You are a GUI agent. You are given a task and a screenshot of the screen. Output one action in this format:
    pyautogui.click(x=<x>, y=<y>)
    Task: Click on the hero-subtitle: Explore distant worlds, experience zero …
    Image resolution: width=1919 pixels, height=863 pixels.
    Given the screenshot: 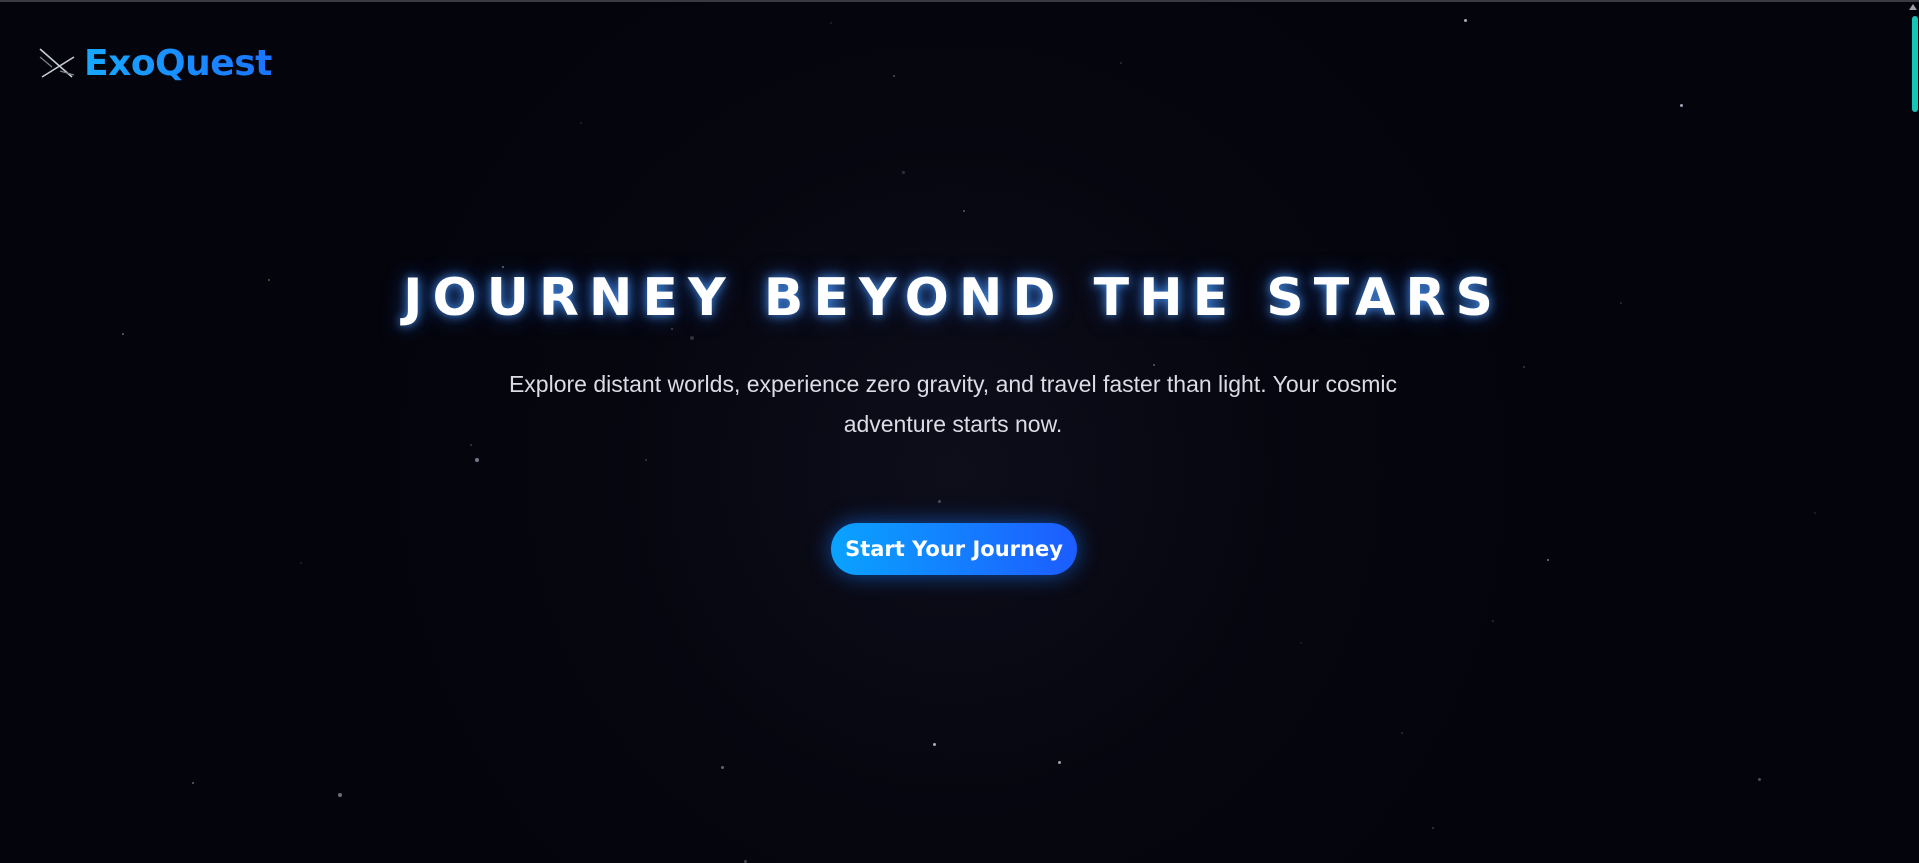 What is the action you would take?
    pyautogui.click(x=953, y=404)
    